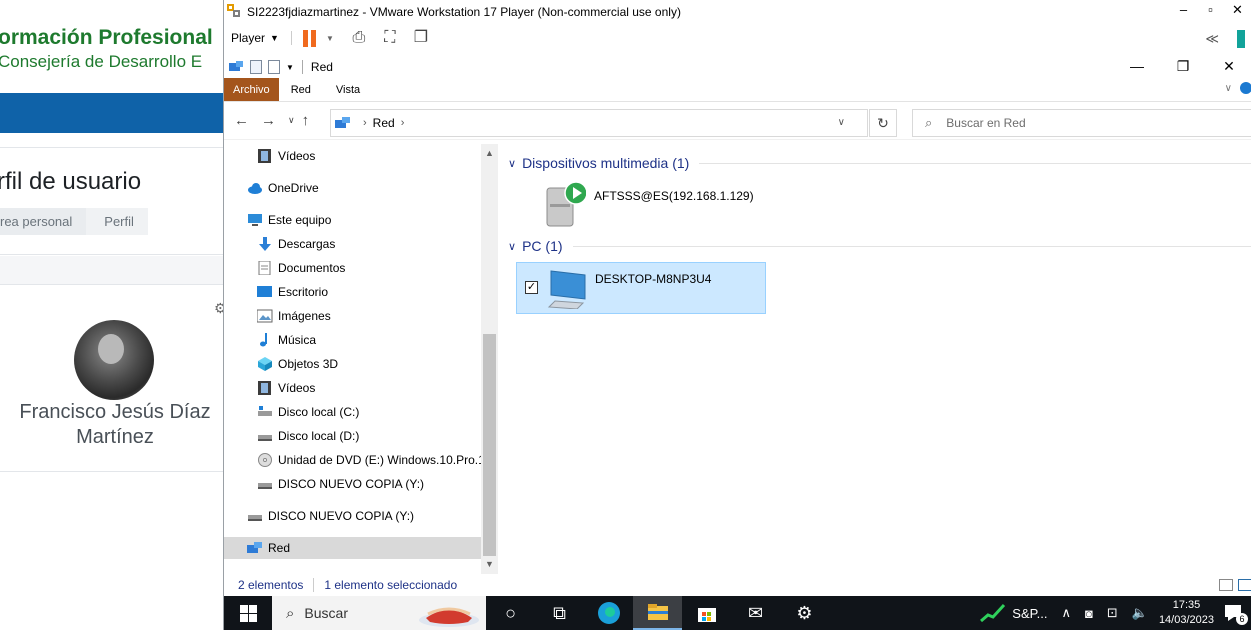 This screenshot has width=1251, height=630. Describe the element at coordinates (310, 38) in the screenshot. I see `pause-icon` at that location.